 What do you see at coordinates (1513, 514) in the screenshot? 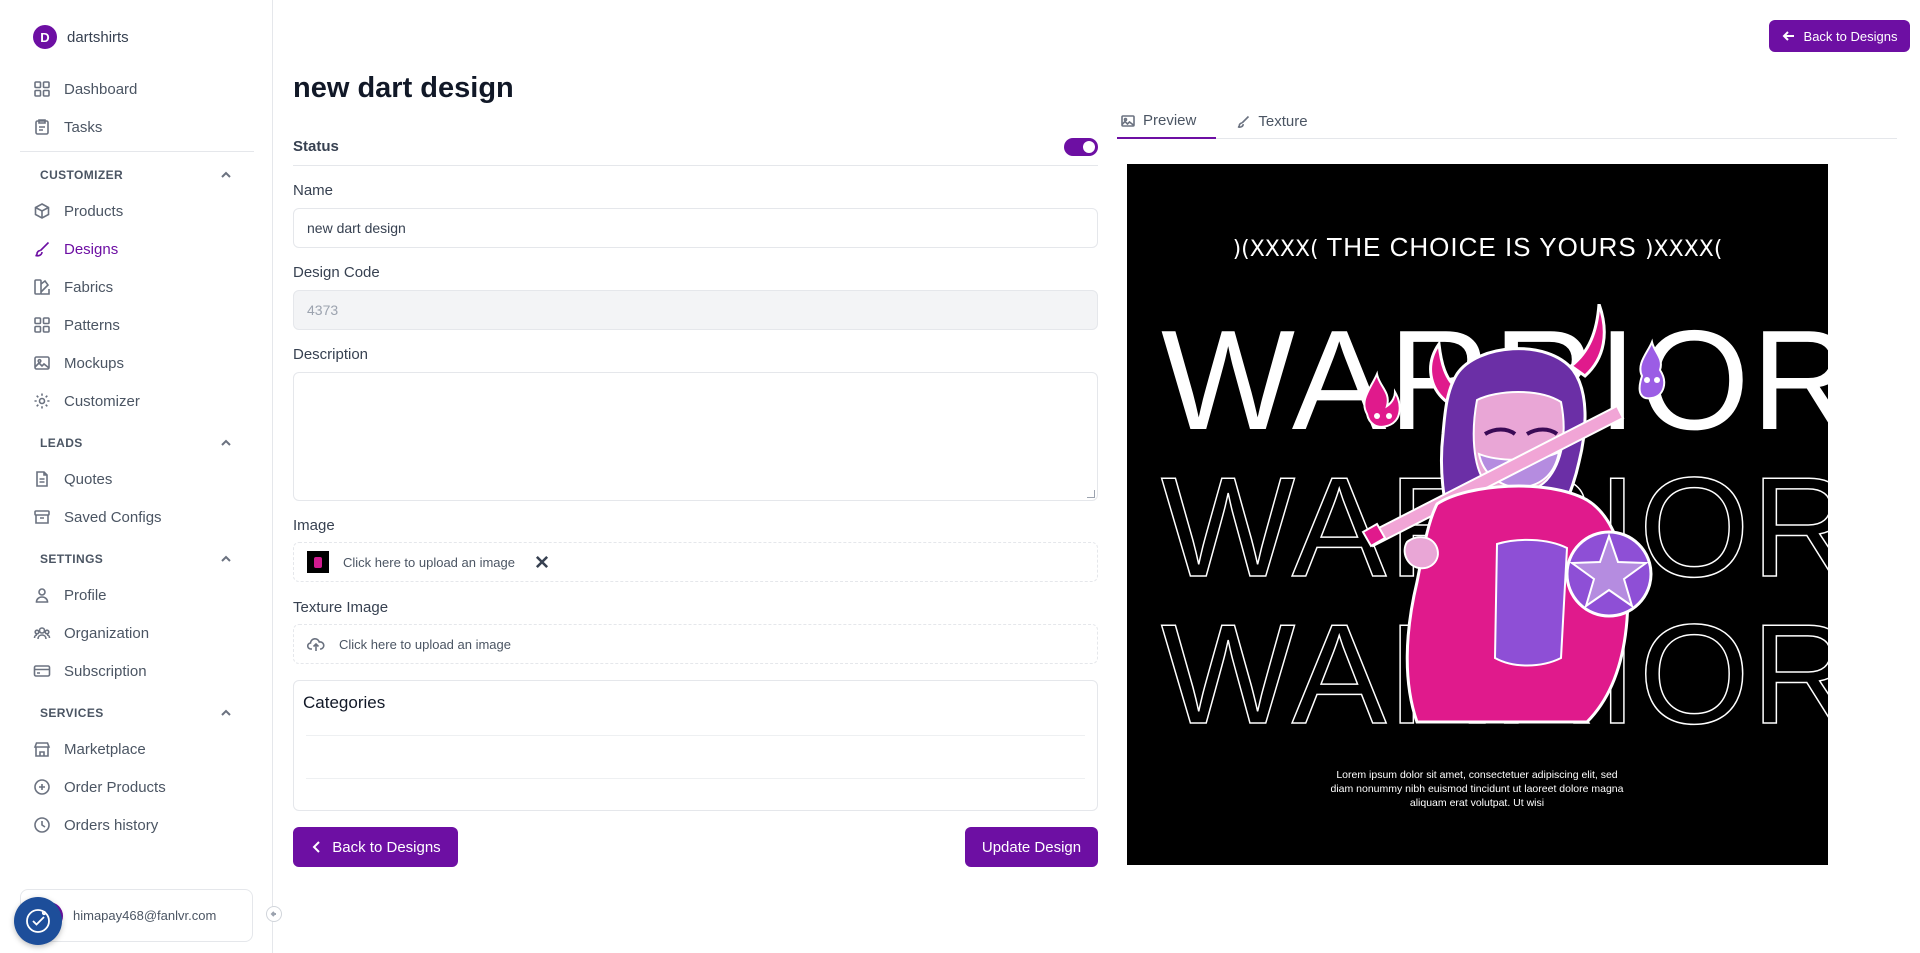
I see `warrior-character-illustration` at bounding box center [1513, 514].